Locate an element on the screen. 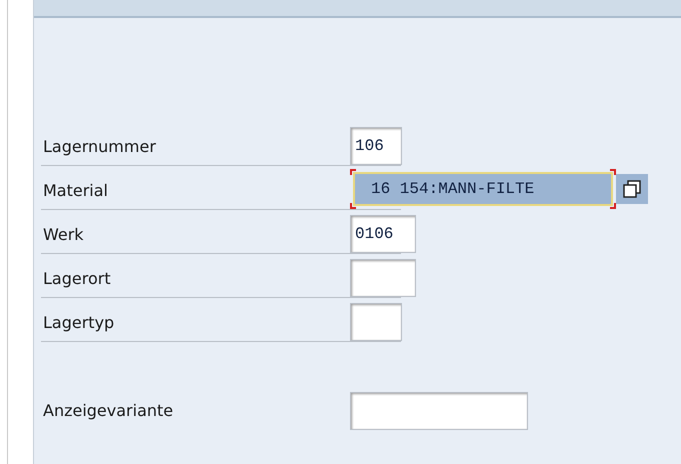  copy-icon is located at coordinates (632, 189).